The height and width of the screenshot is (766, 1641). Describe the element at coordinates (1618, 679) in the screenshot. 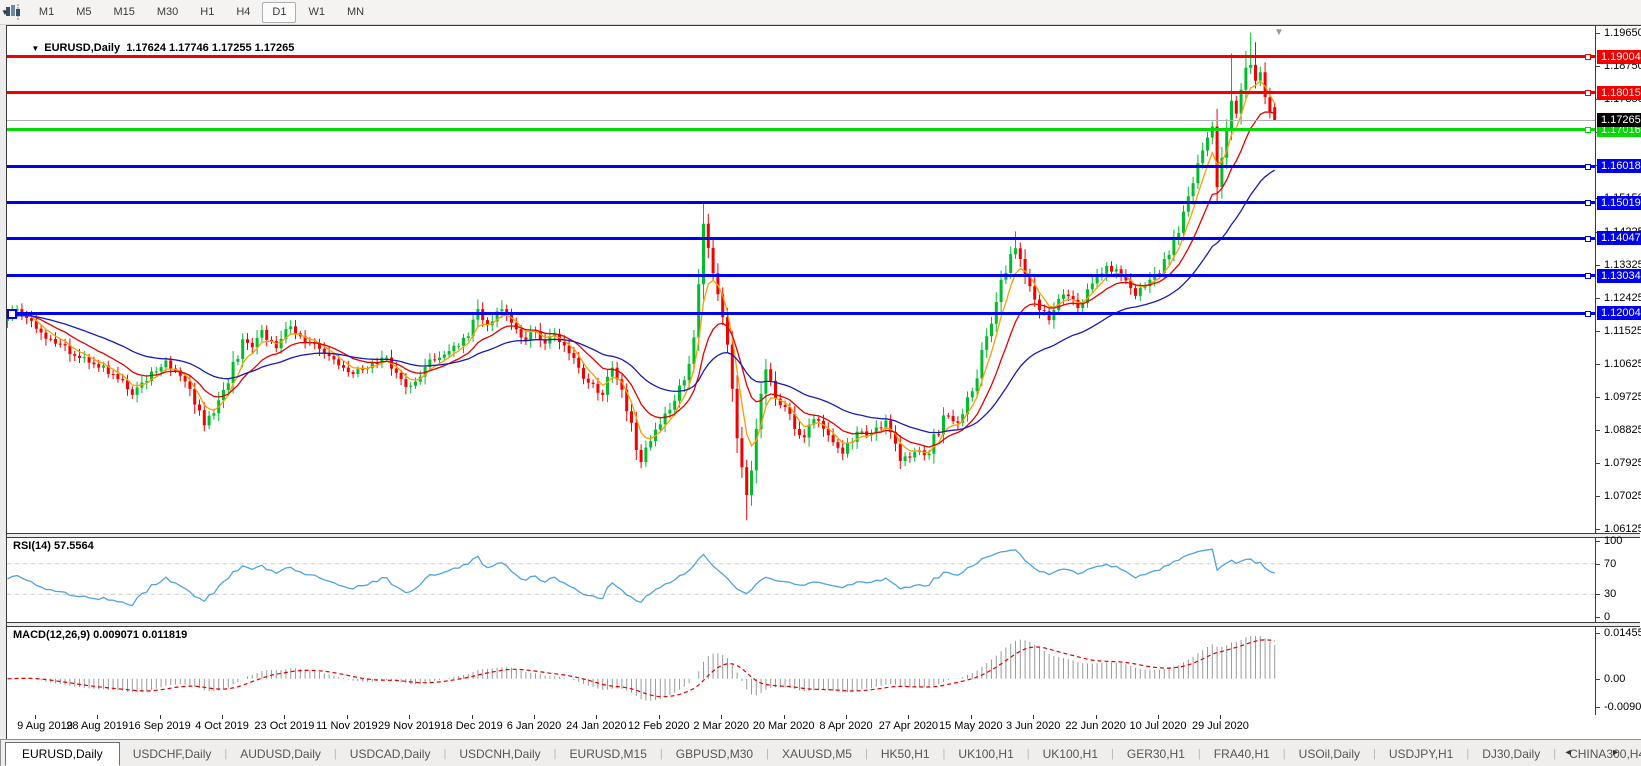

I see `macd-tick: 0.00` at that location.